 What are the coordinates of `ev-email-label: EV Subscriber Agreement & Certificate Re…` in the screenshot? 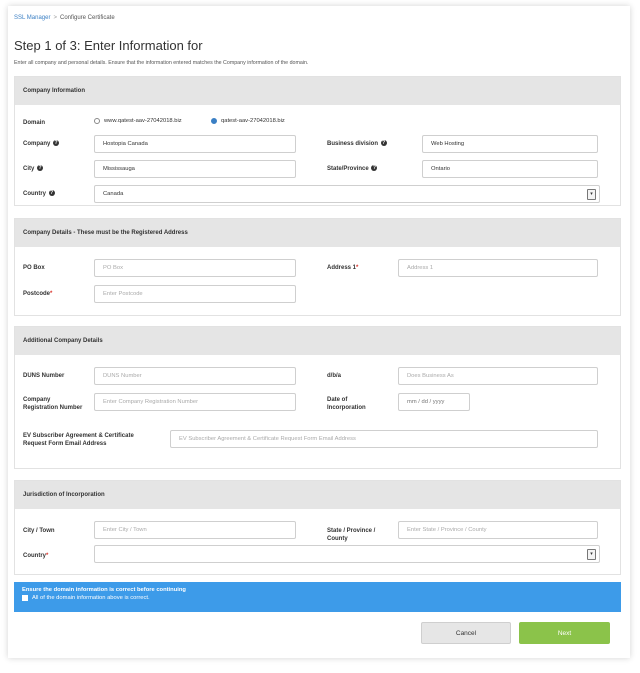 It's located at (78, 440).